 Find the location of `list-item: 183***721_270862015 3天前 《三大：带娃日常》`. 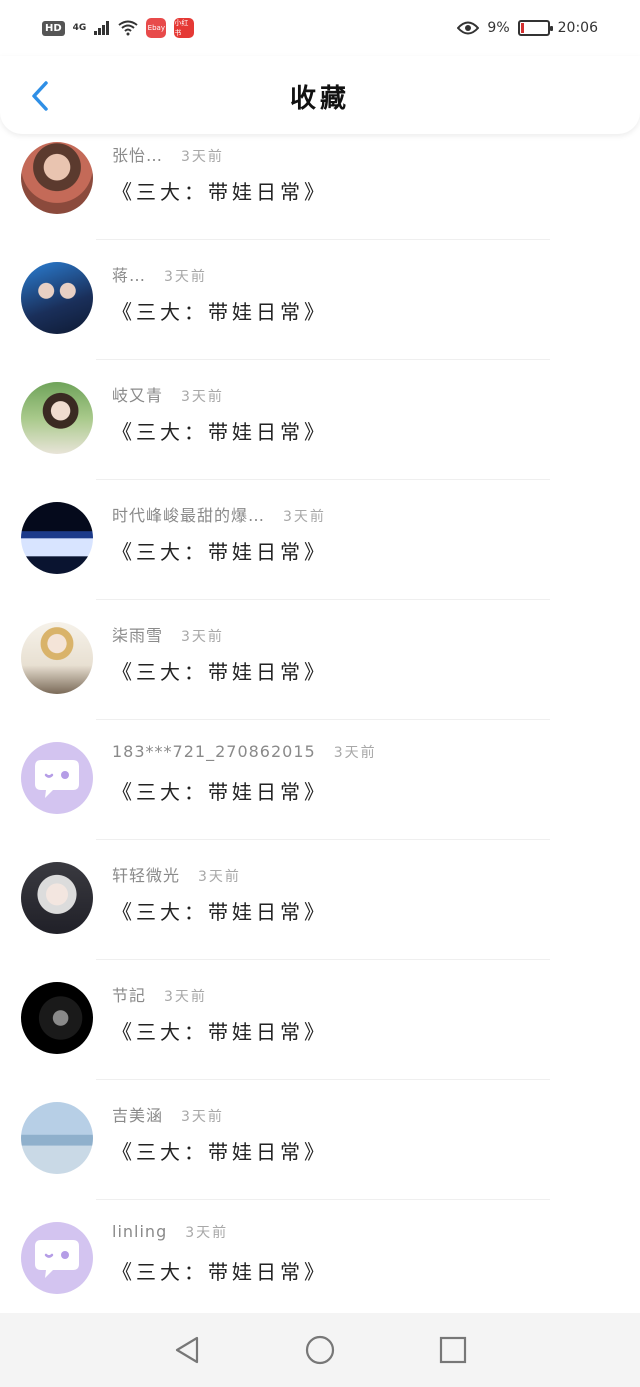

list-item: 183***721_270862015 3天前 《三大：带娃日常》 is located at coordinates (320, 780).